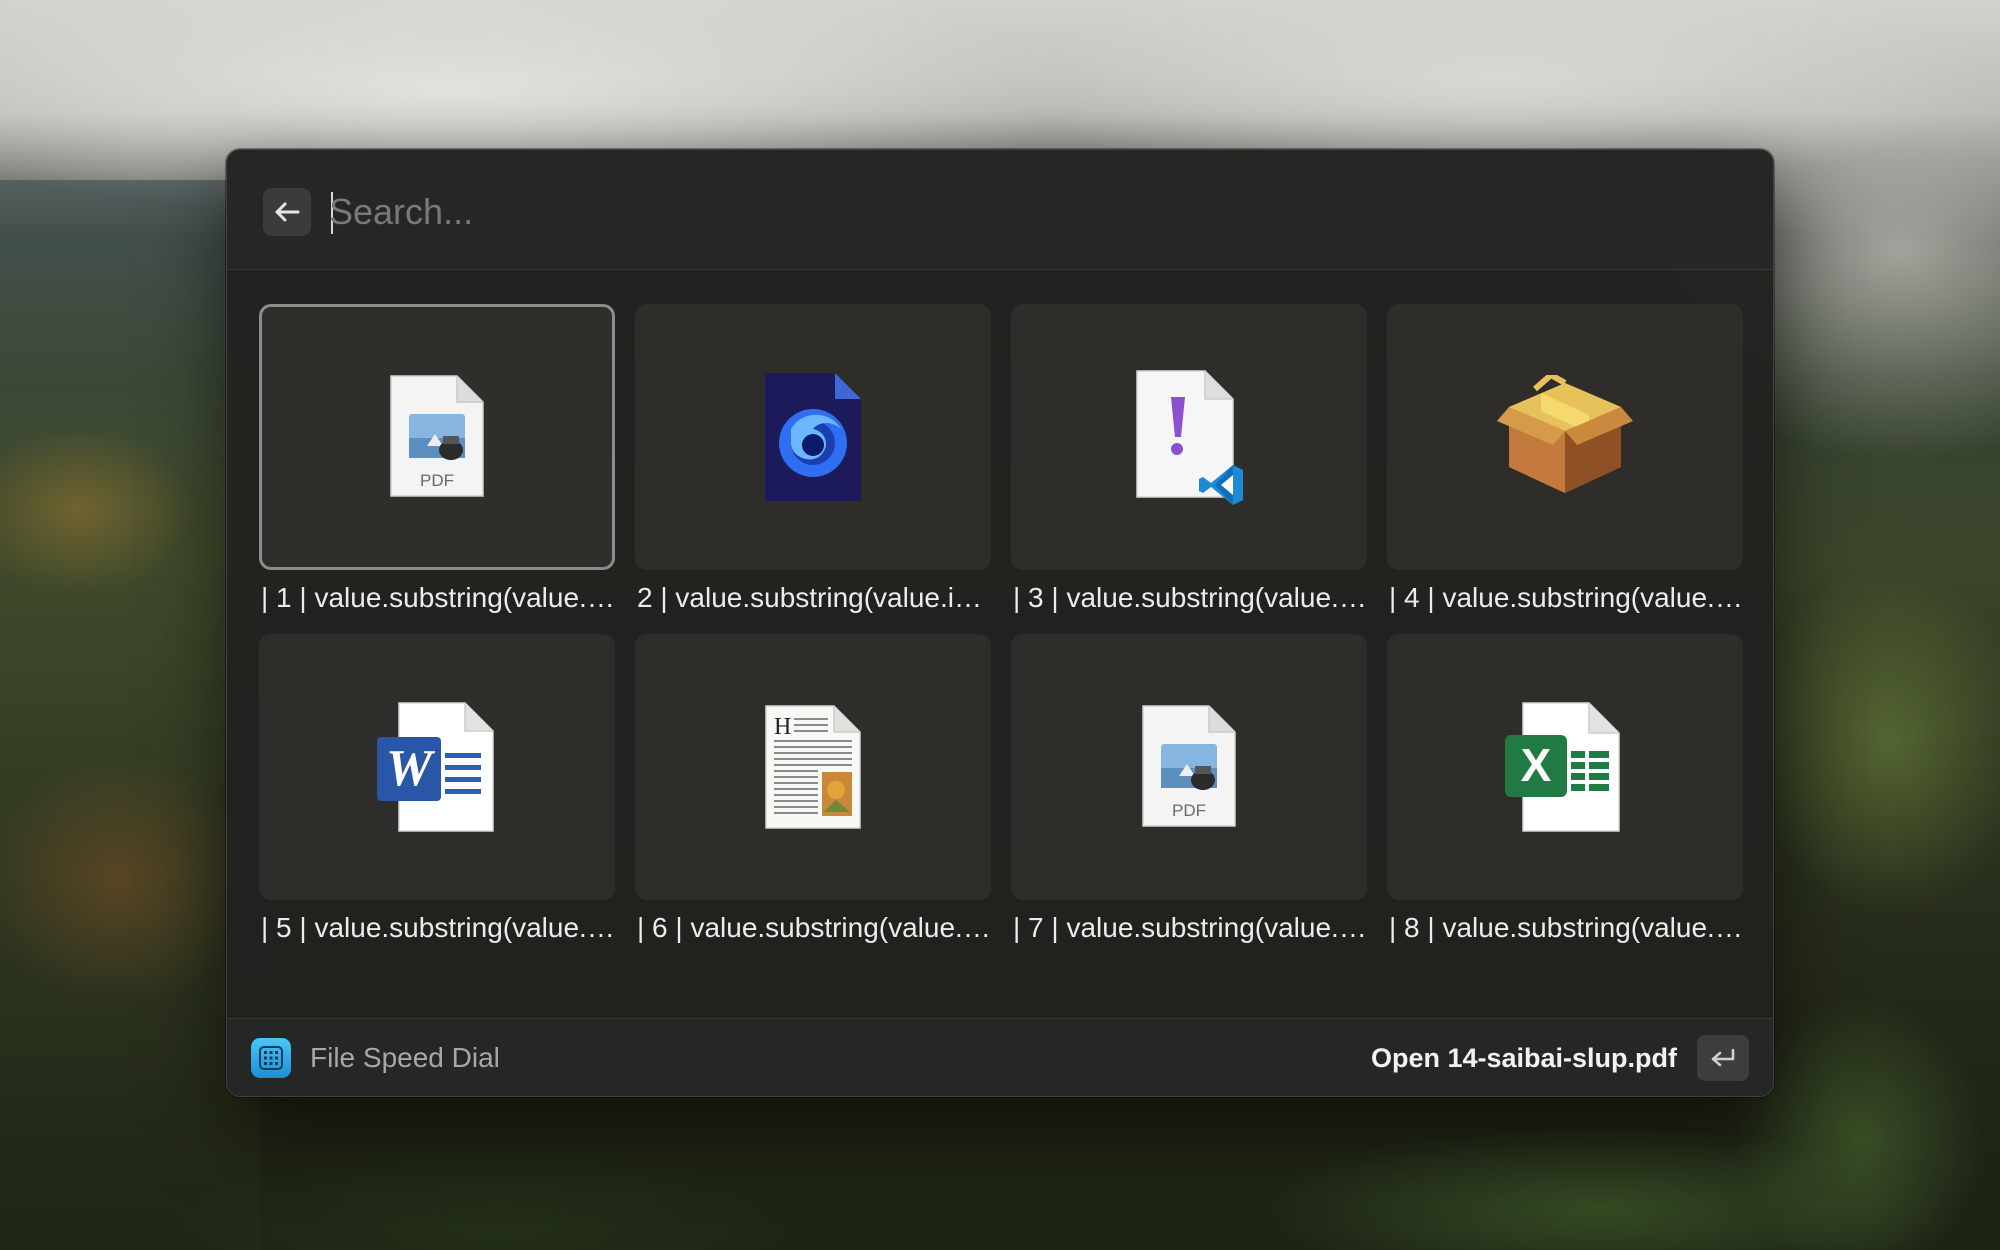  What do you see at coordinates (1565, 434) in the screenshot?
I see `package-installer-icon` at bounding box center [1565, 434].